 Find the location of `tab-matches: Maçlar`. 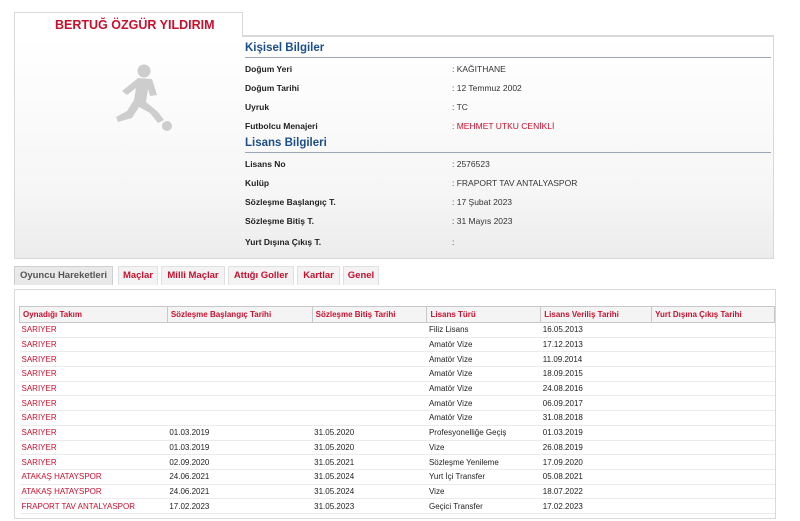

tab-matches: Maçlar is located at coordinates (138, 275).